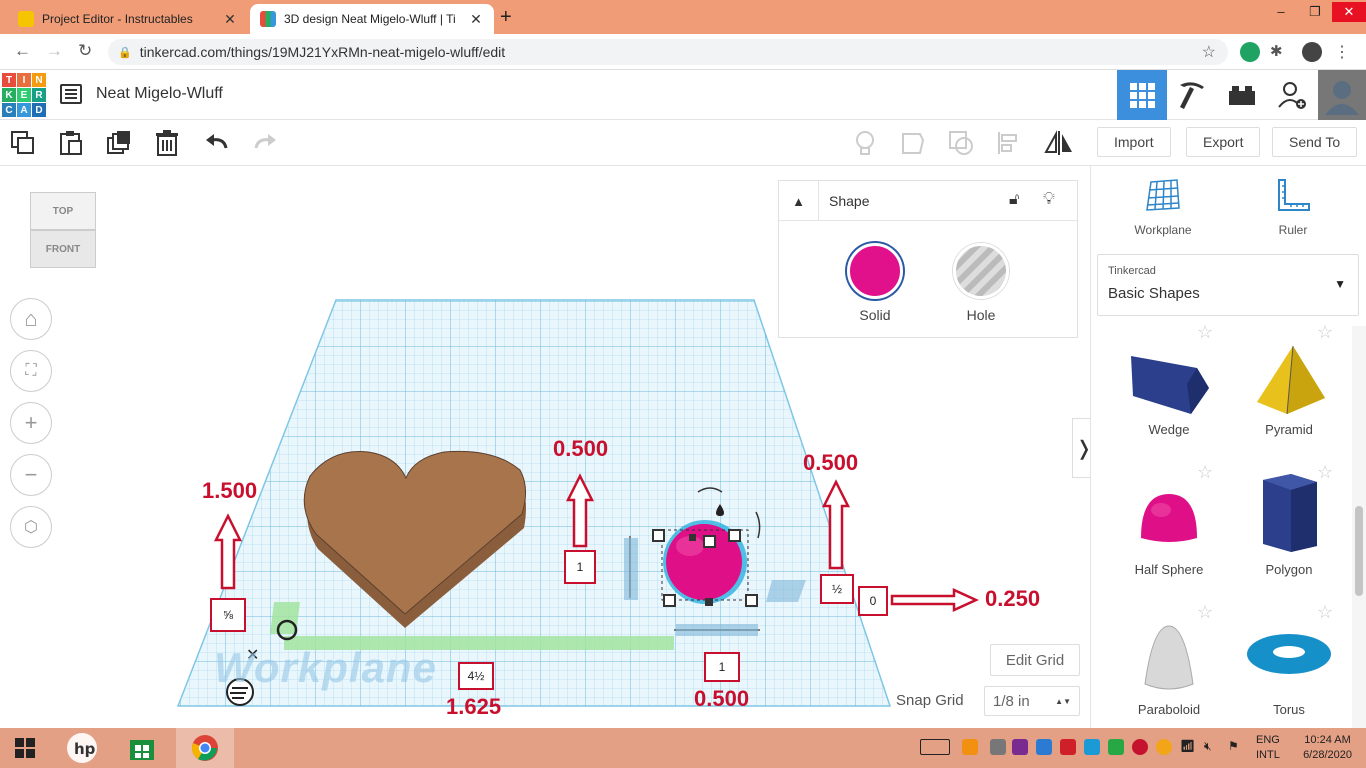  What do you see at coordinates (1163, 195) in the screenshot?
I see `workplane-icon` at bounding box center [1163, 195].